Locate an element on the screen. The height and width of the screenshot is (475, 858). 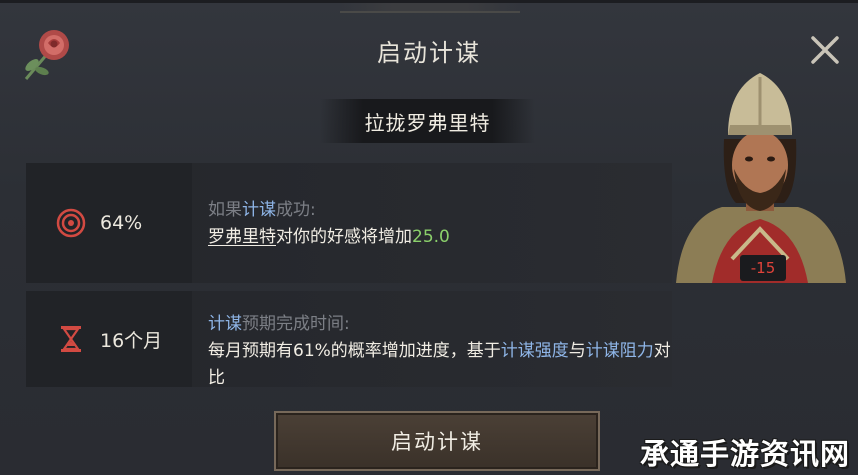
duration-line1: 计谋预期完成时间: is located at coordinates (279, 324).